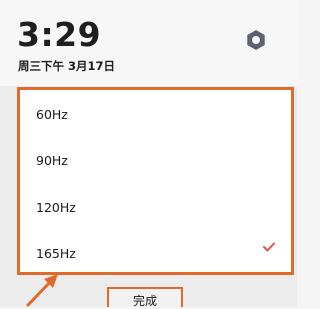  I want to click on option-label: 165Hz, so click(56, 253).